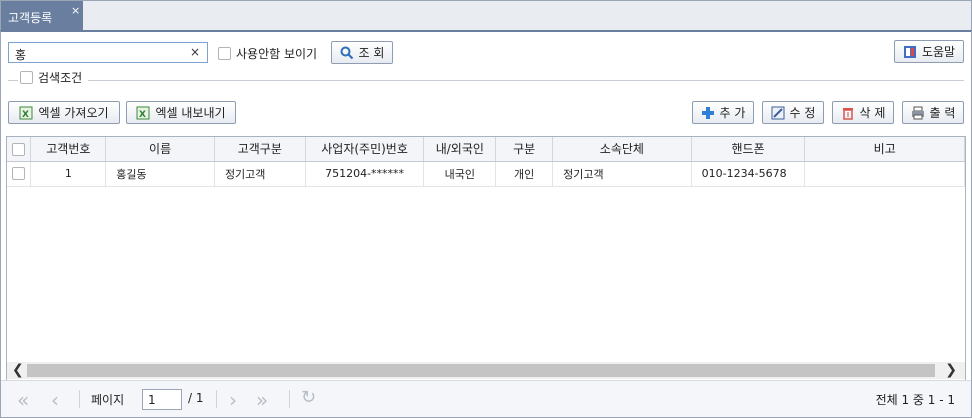 Image resolution: width=972 pixels, height=418 pixels. What do you see at coordinates (915, 400) in the screenshot?
I see `record-summary: 전체 1 중 1 - 1` at bounding box center [915, 400].